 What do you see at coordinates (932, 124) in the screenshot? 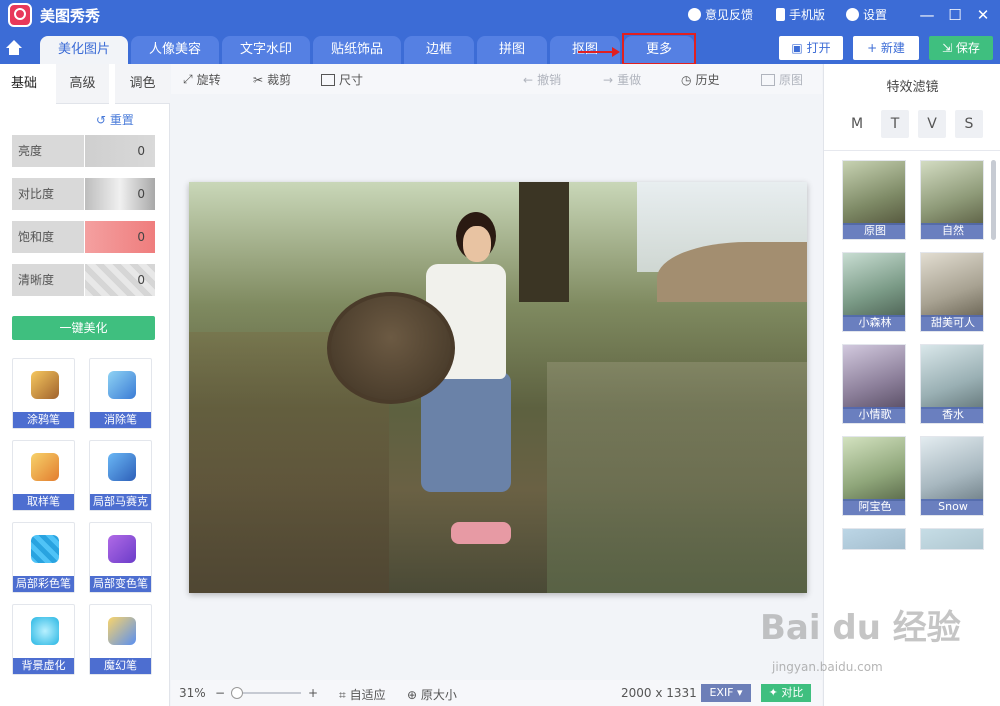
I see `filter-category-v: V` at bounding box center [932, 124].